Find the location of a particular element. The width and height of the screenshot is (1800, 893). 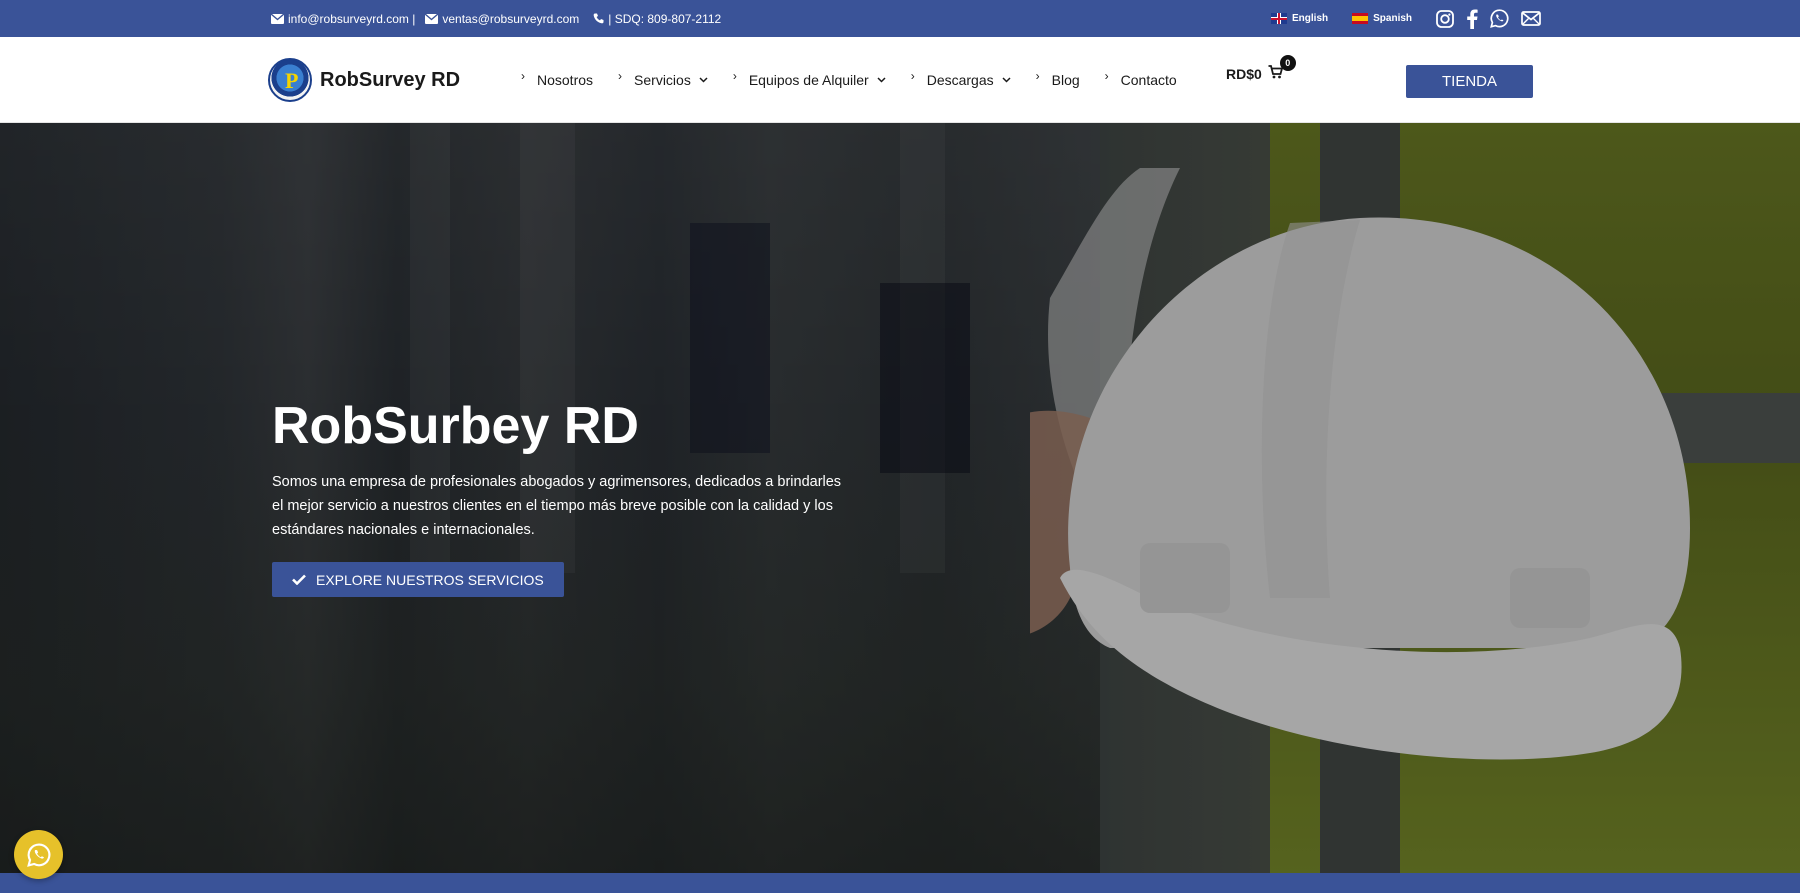

lang-english-label: English is located at coordinates (1310, 18).